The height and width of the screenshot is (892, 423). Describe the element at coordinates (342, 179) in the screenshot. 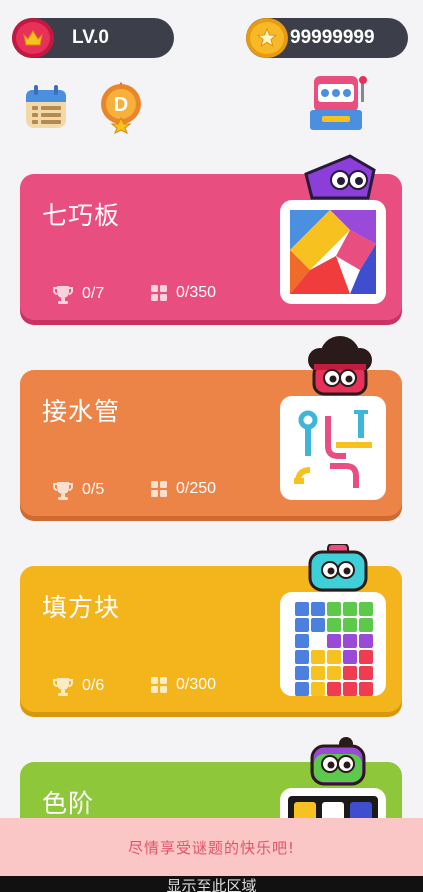

I see `purple-mascot-icon` at that location.